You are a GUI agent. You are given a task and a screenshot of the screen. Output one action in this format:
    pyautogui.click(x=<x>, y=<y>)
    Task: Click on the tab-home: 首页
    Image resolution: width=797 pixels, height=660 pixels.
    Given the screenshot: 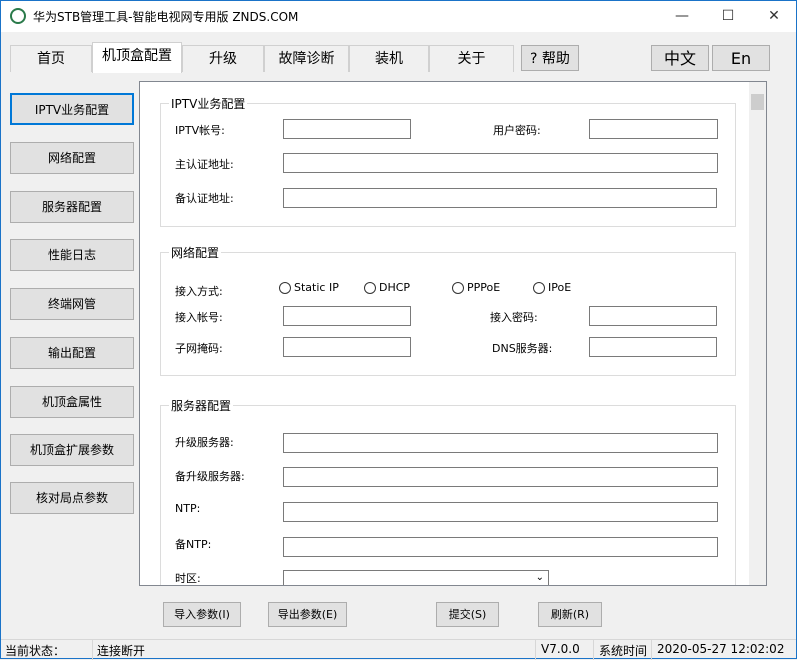 What is the action you would take?
    pyautogui.click(x=51, y=58)
    